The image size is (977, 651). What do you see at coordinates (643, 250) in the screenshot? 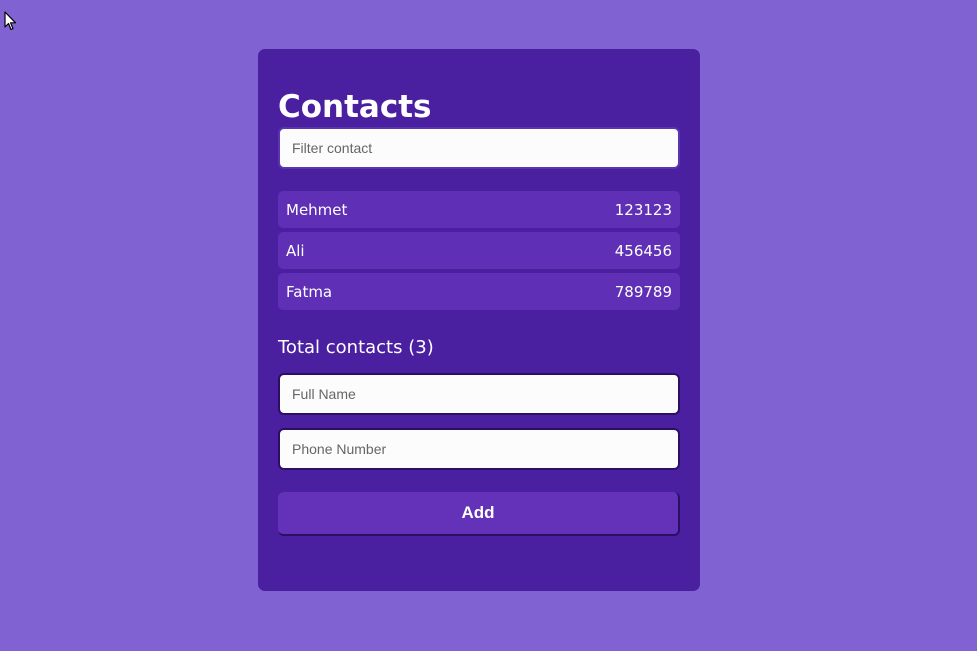
I see `contact-phone: 456456` at bounding box center [643, 250].